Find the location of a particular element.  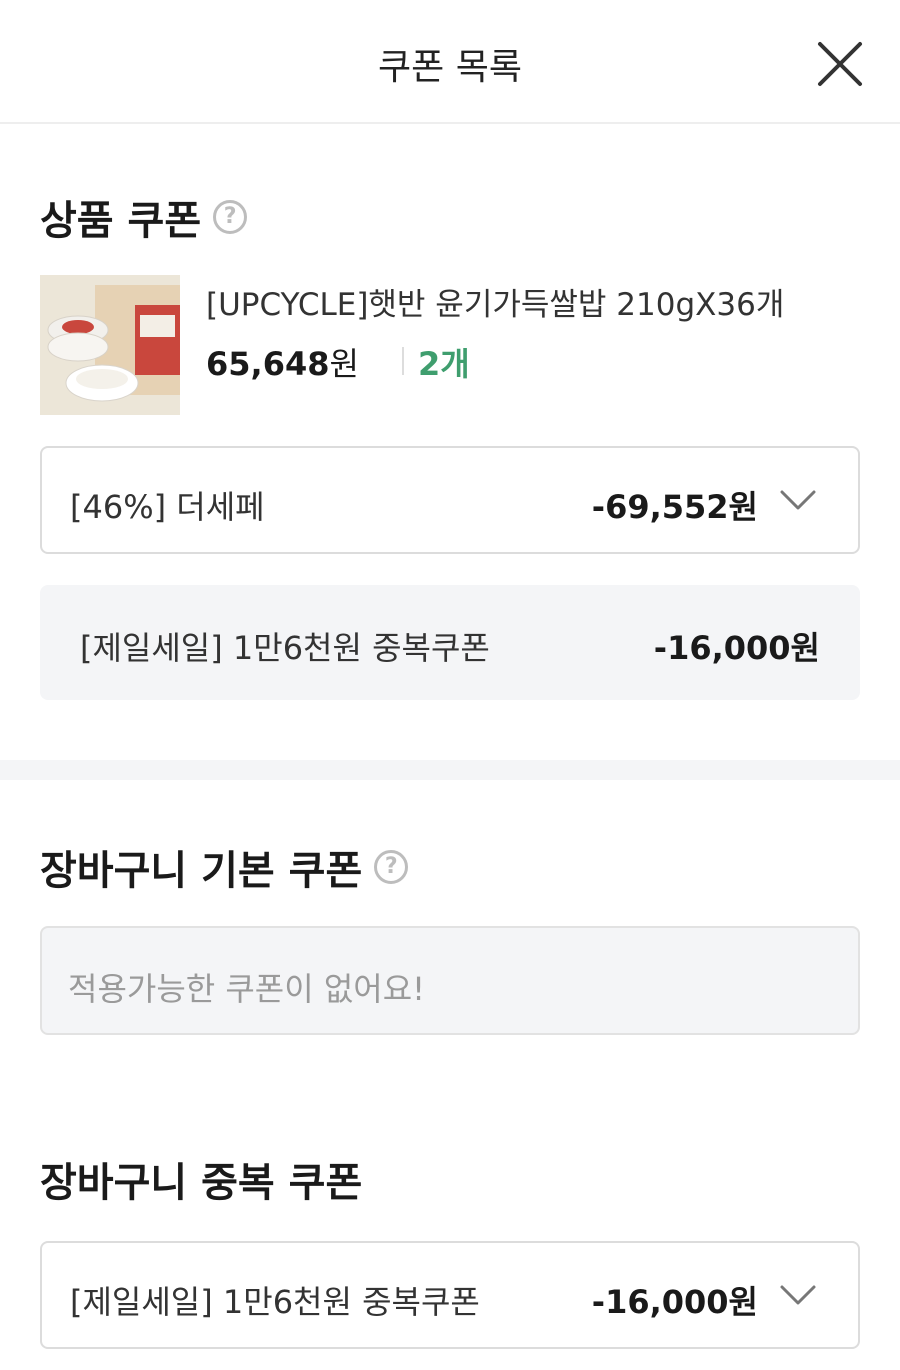

product-coupon-title: 상품 쿠폰 is located at coordinates (121, 221).